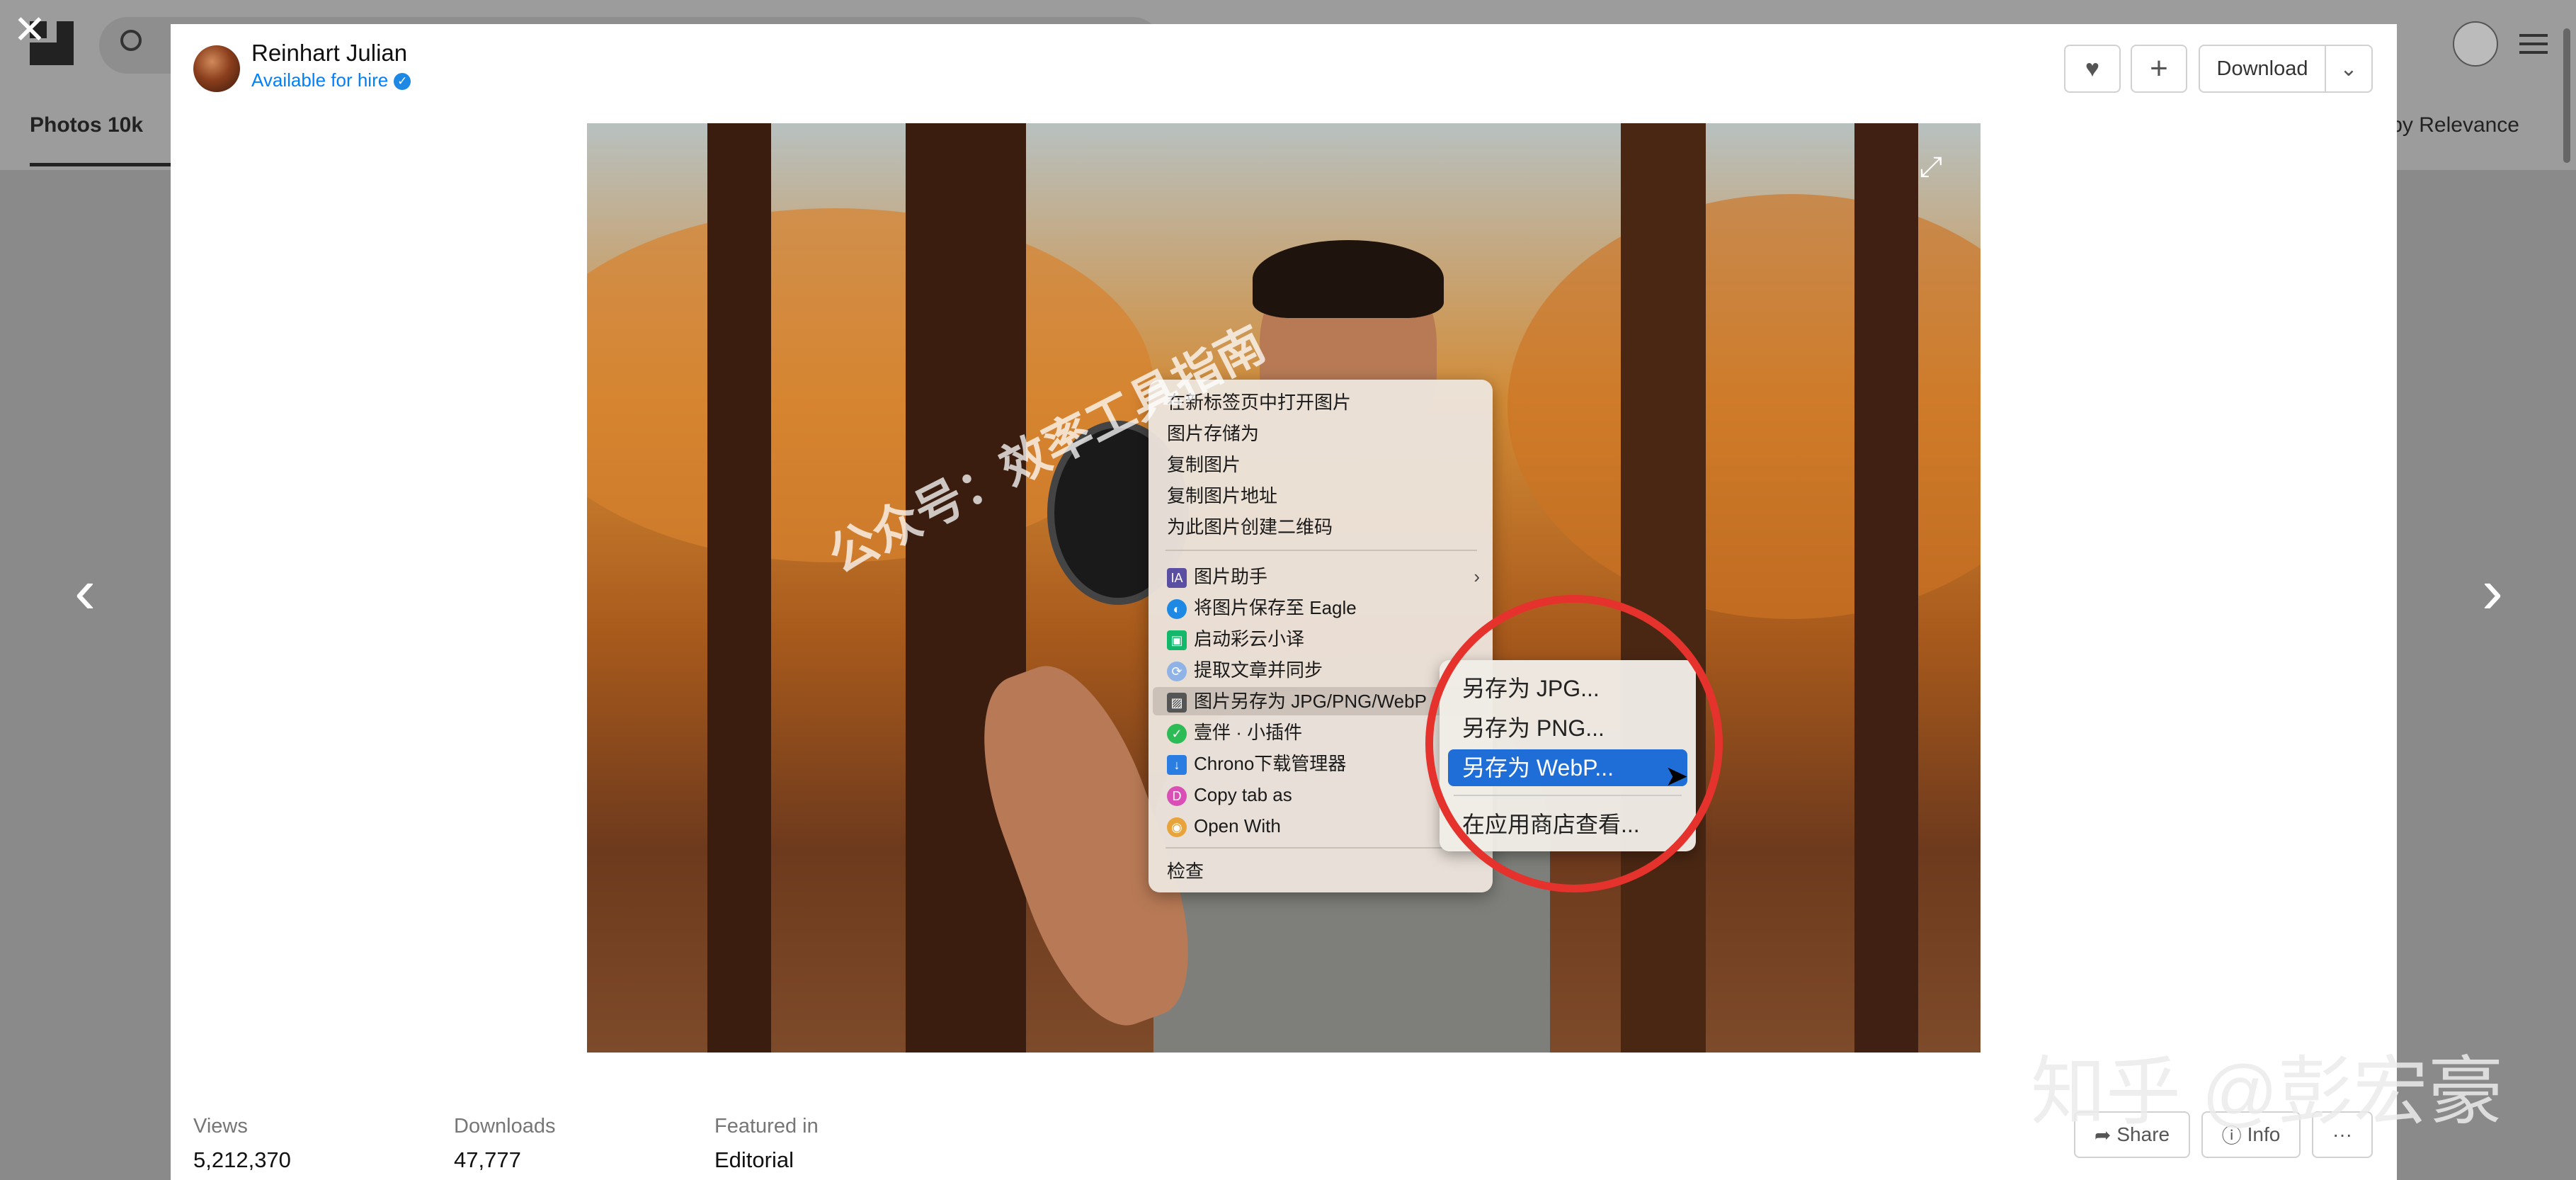 This screenshot has width=2576, height=1180. Describe the element at coordinates (2267, 1092) in the screenshot. I see `watermark-corner: 知乎 @彭宏豪` at that location.